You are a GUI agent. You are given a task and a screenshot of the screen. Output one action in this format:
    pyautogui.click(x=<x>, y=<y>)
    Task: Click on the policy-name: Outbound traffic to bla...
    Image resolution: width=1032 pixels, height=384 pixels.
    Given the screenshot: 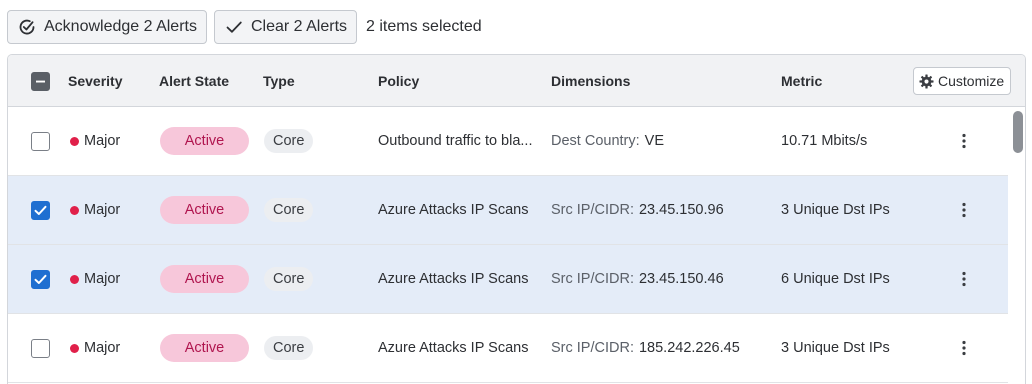 What is the action you would take?
    pyautogui.click(x=455, y=141)
    